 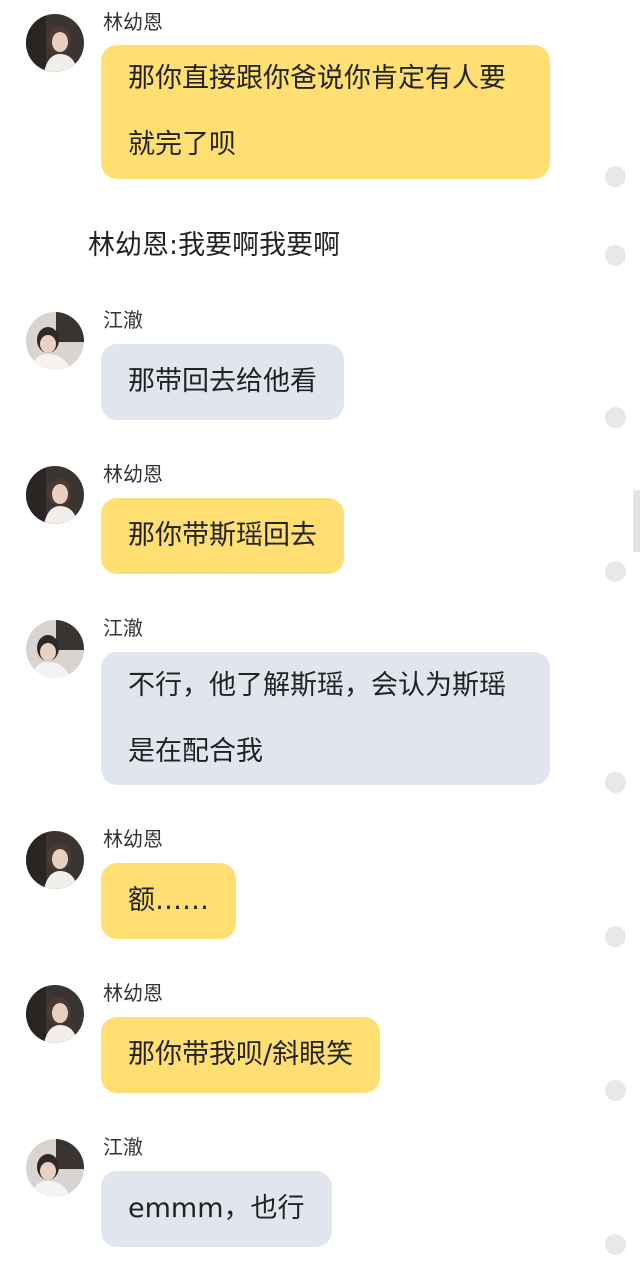 What do you see at coordinates (222, 382) in the screenshot?
I see `message-bubble: 那带回去给他看` at bounding box center [222, 382].